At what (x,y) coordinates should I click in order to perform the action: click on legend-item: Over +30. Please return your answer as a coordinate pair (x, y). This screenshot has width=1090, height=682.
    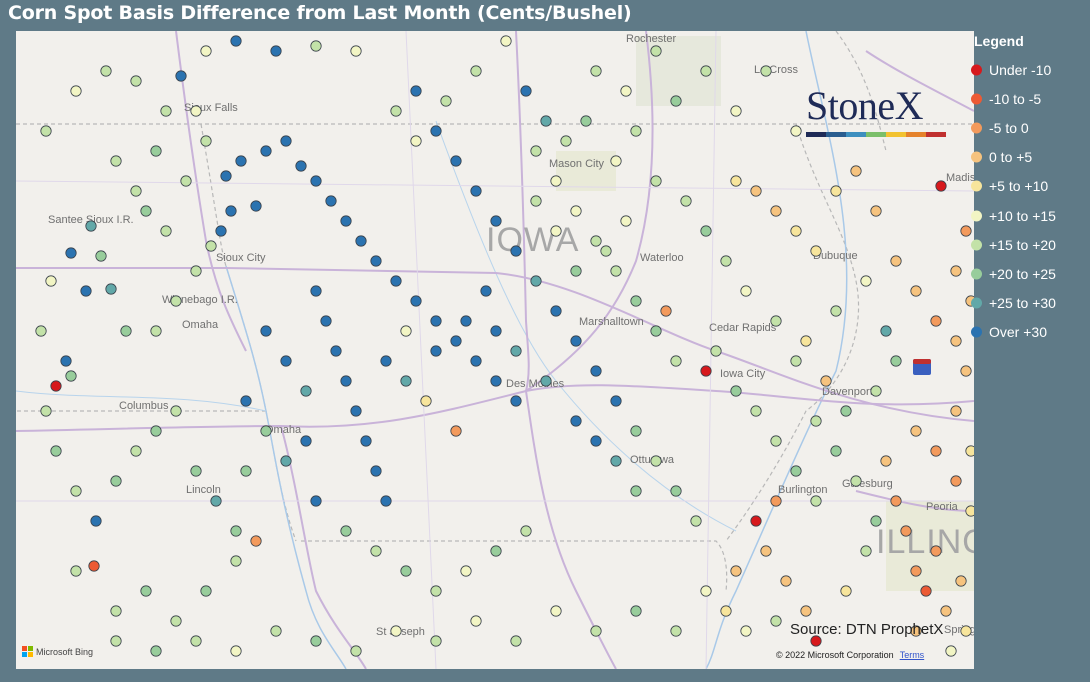
    Looking at the image, I should click on (1030, 332).